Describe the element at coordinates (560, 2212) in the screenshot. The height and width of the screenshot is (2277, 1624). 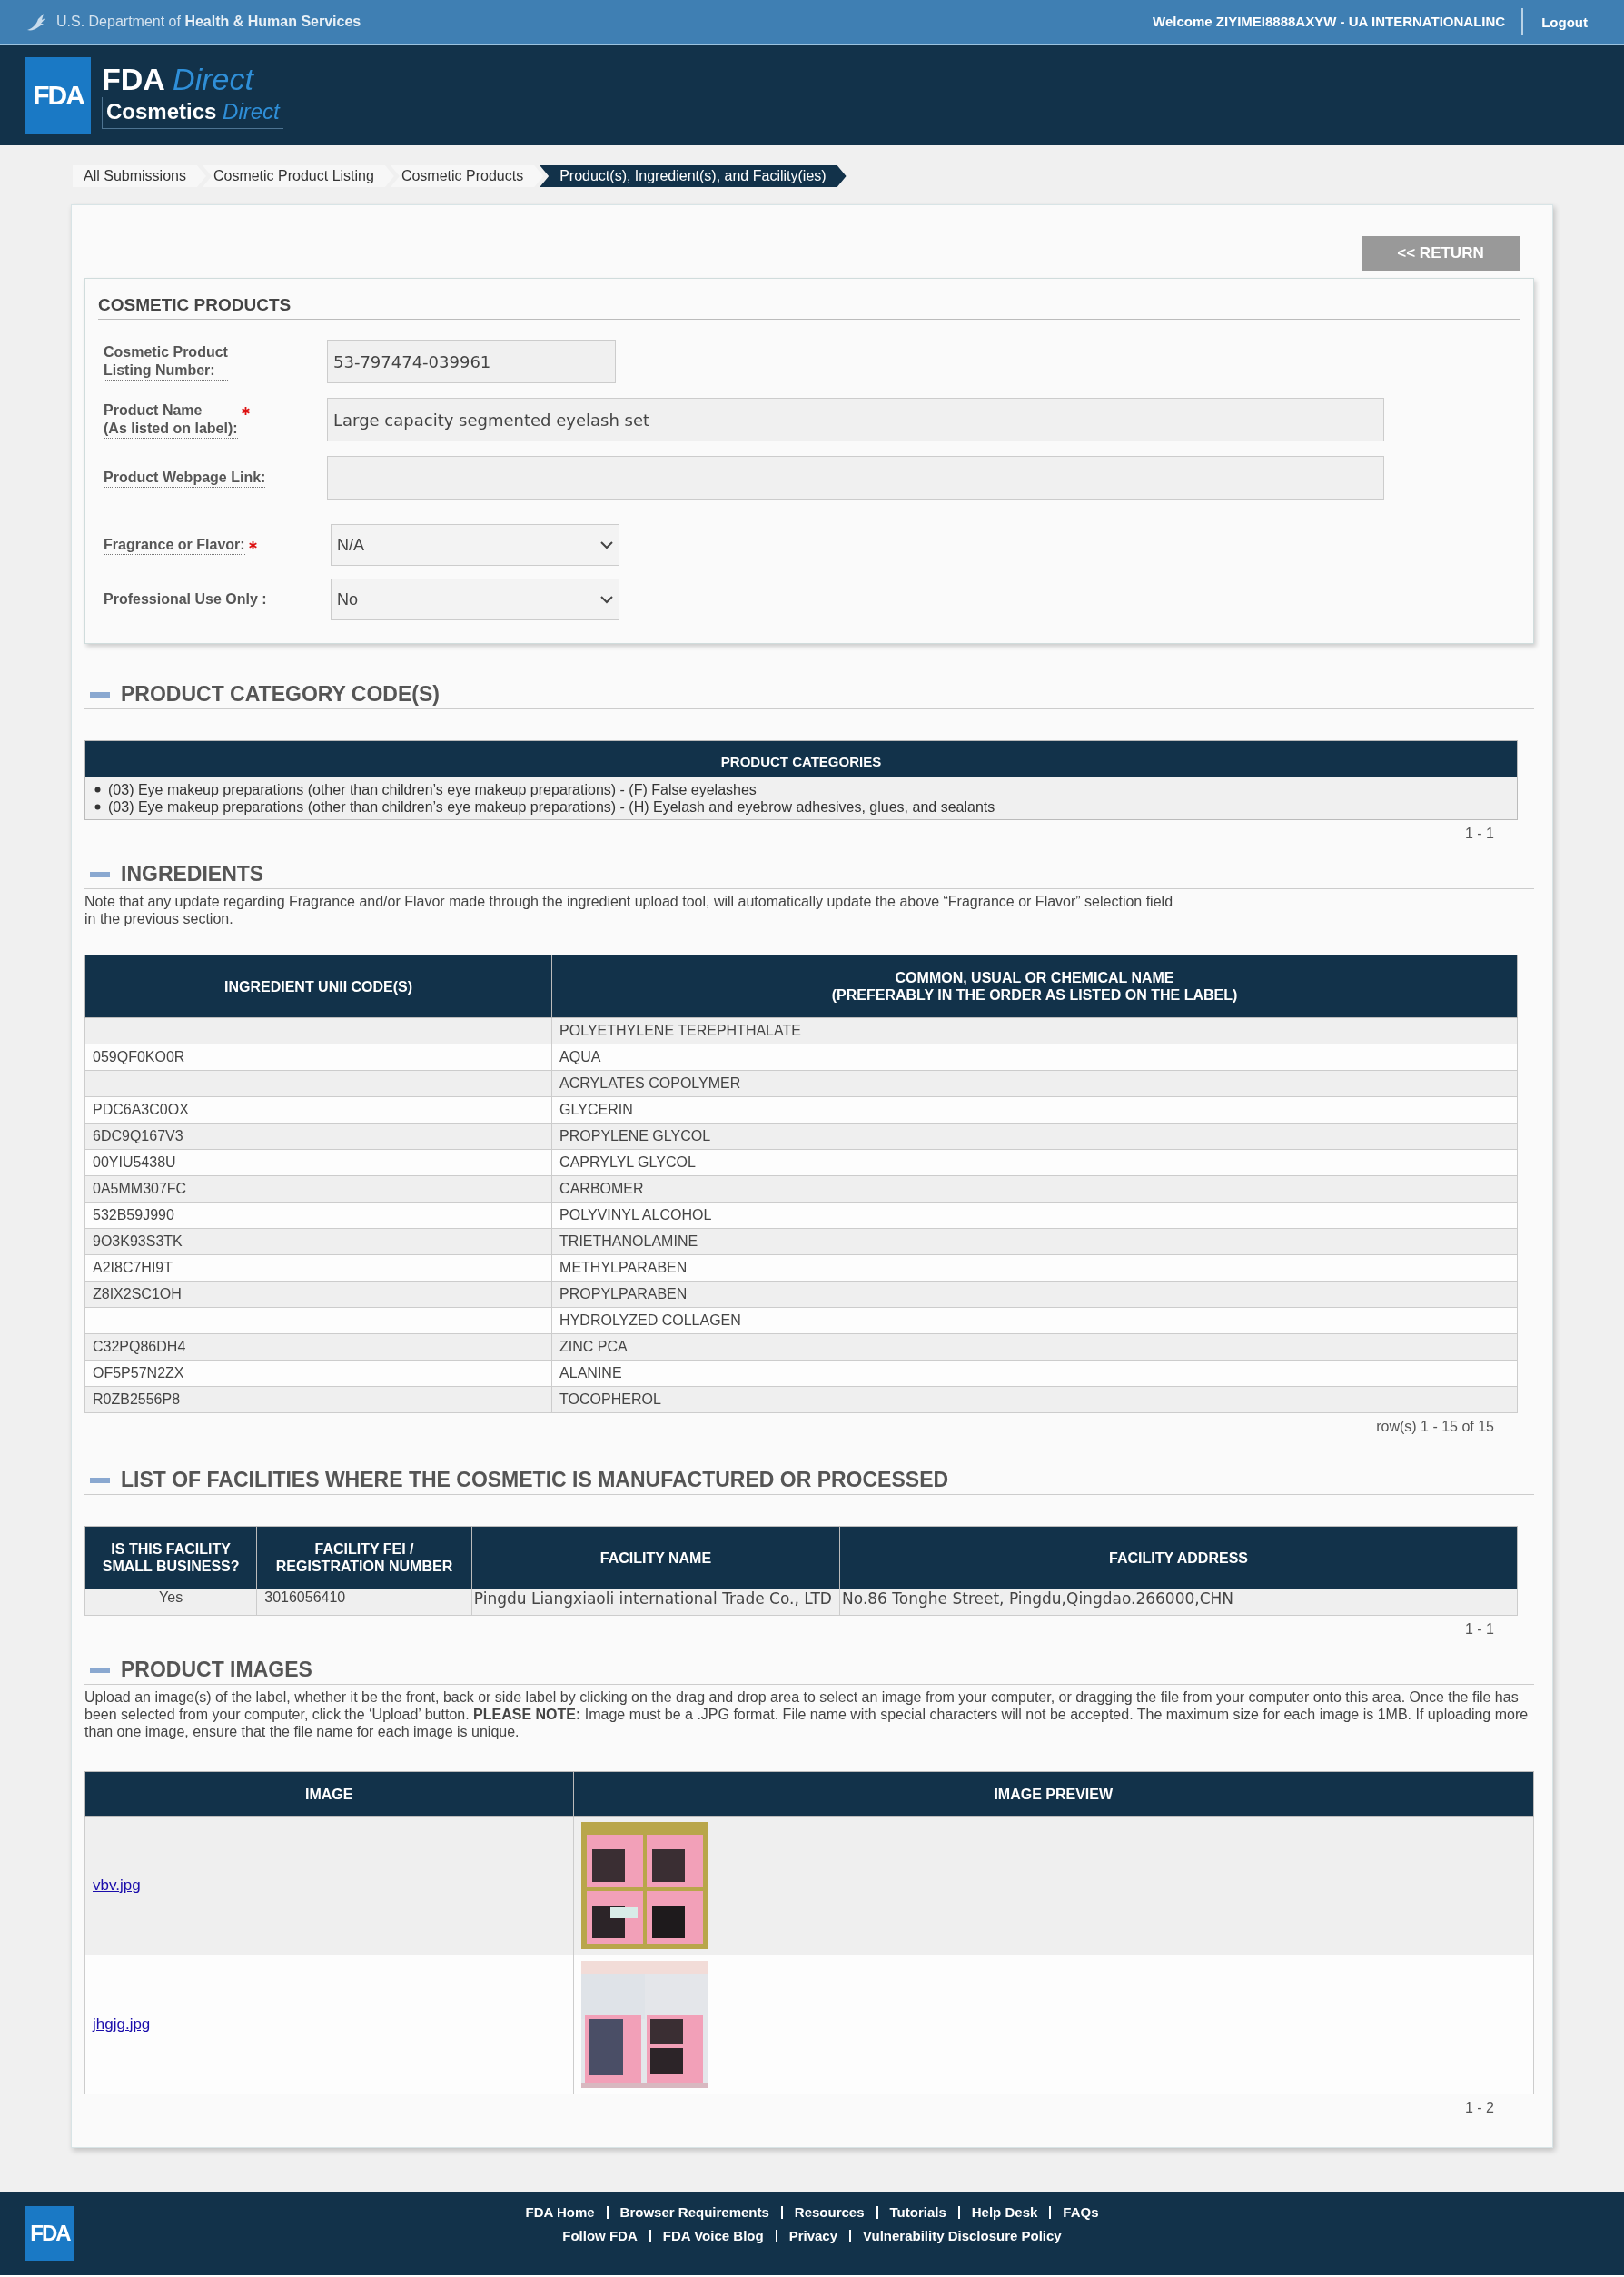
I see `footer-link: FDA Home` at that location.